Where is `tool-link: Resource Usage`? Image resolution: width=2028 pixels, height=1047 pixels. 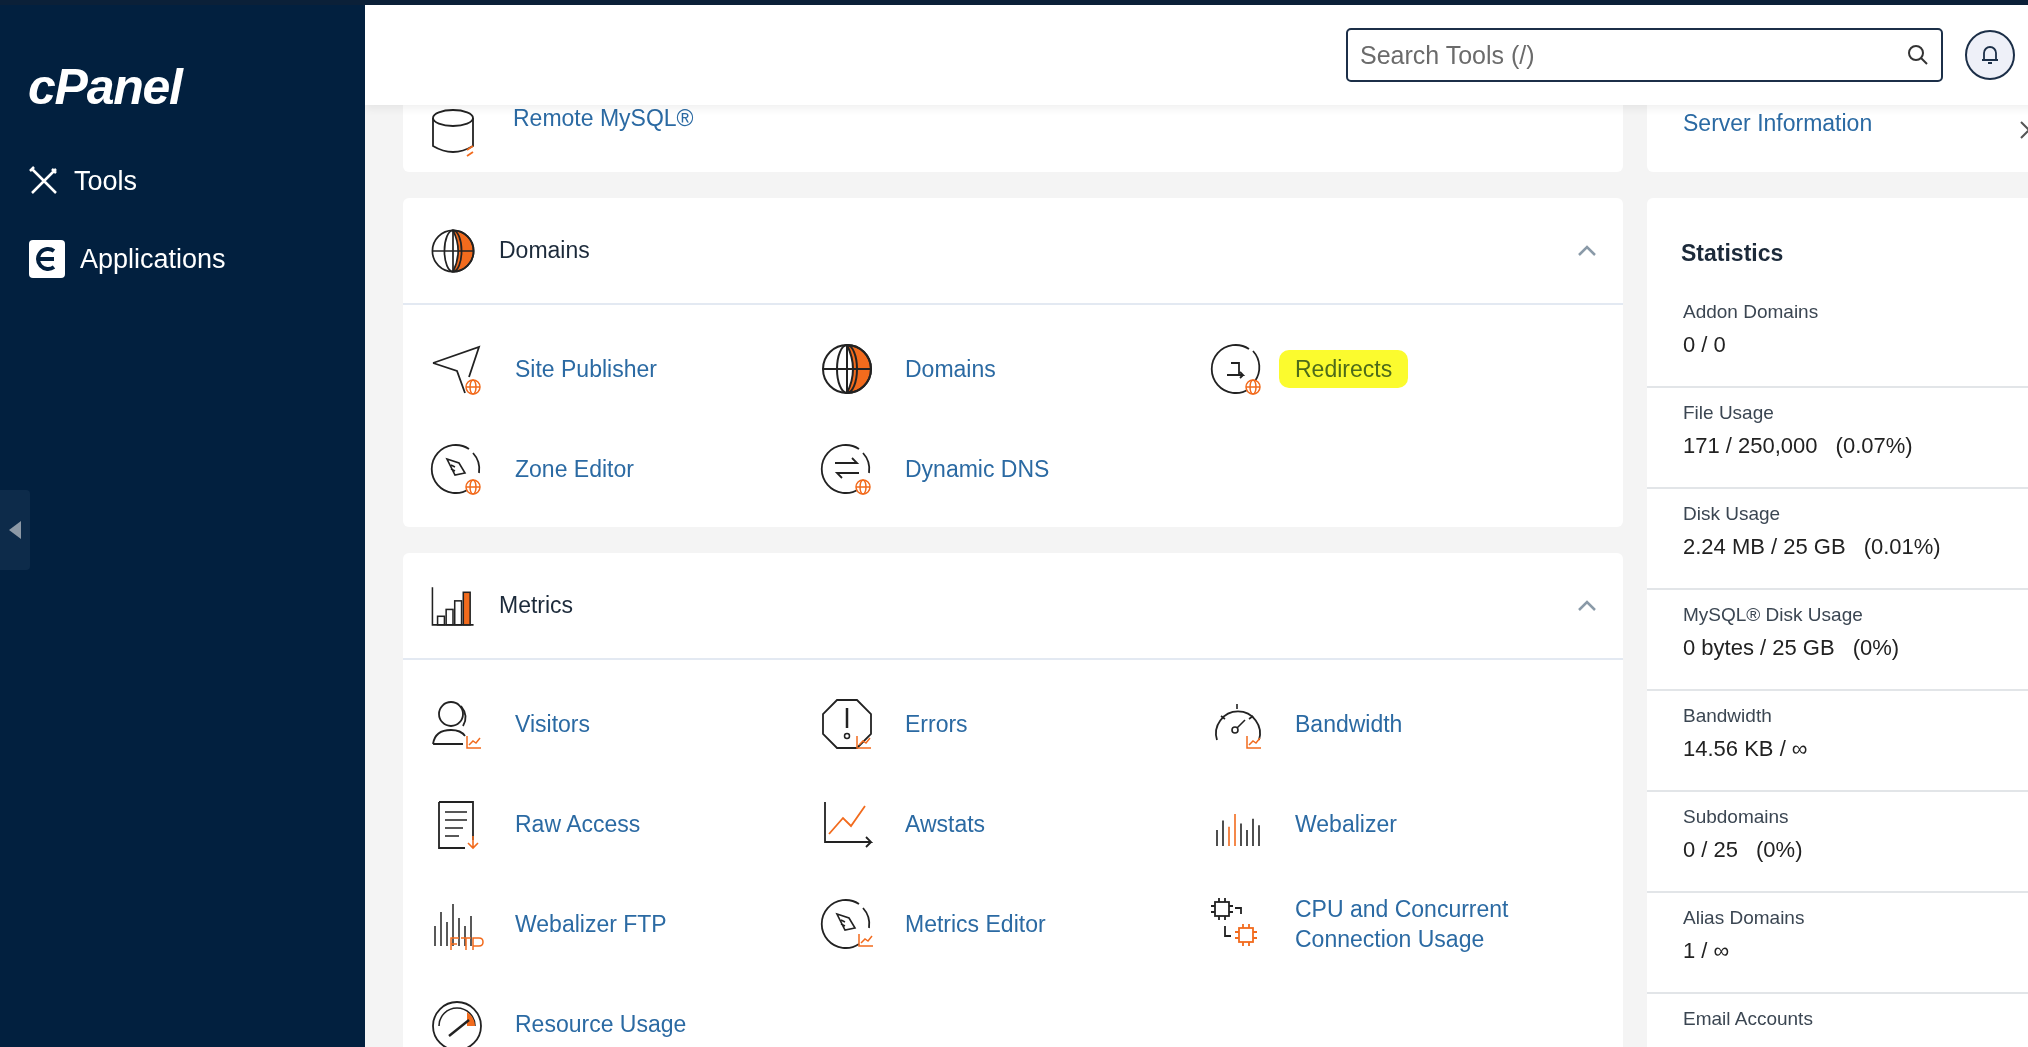 tool-link: Resource Usage is located at coordinates (635, 1024).